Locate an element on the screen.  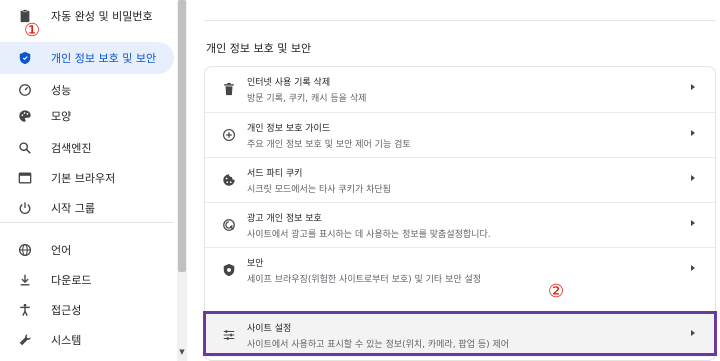
annotation-marker-2: ② is located at coordinates (556, 291).